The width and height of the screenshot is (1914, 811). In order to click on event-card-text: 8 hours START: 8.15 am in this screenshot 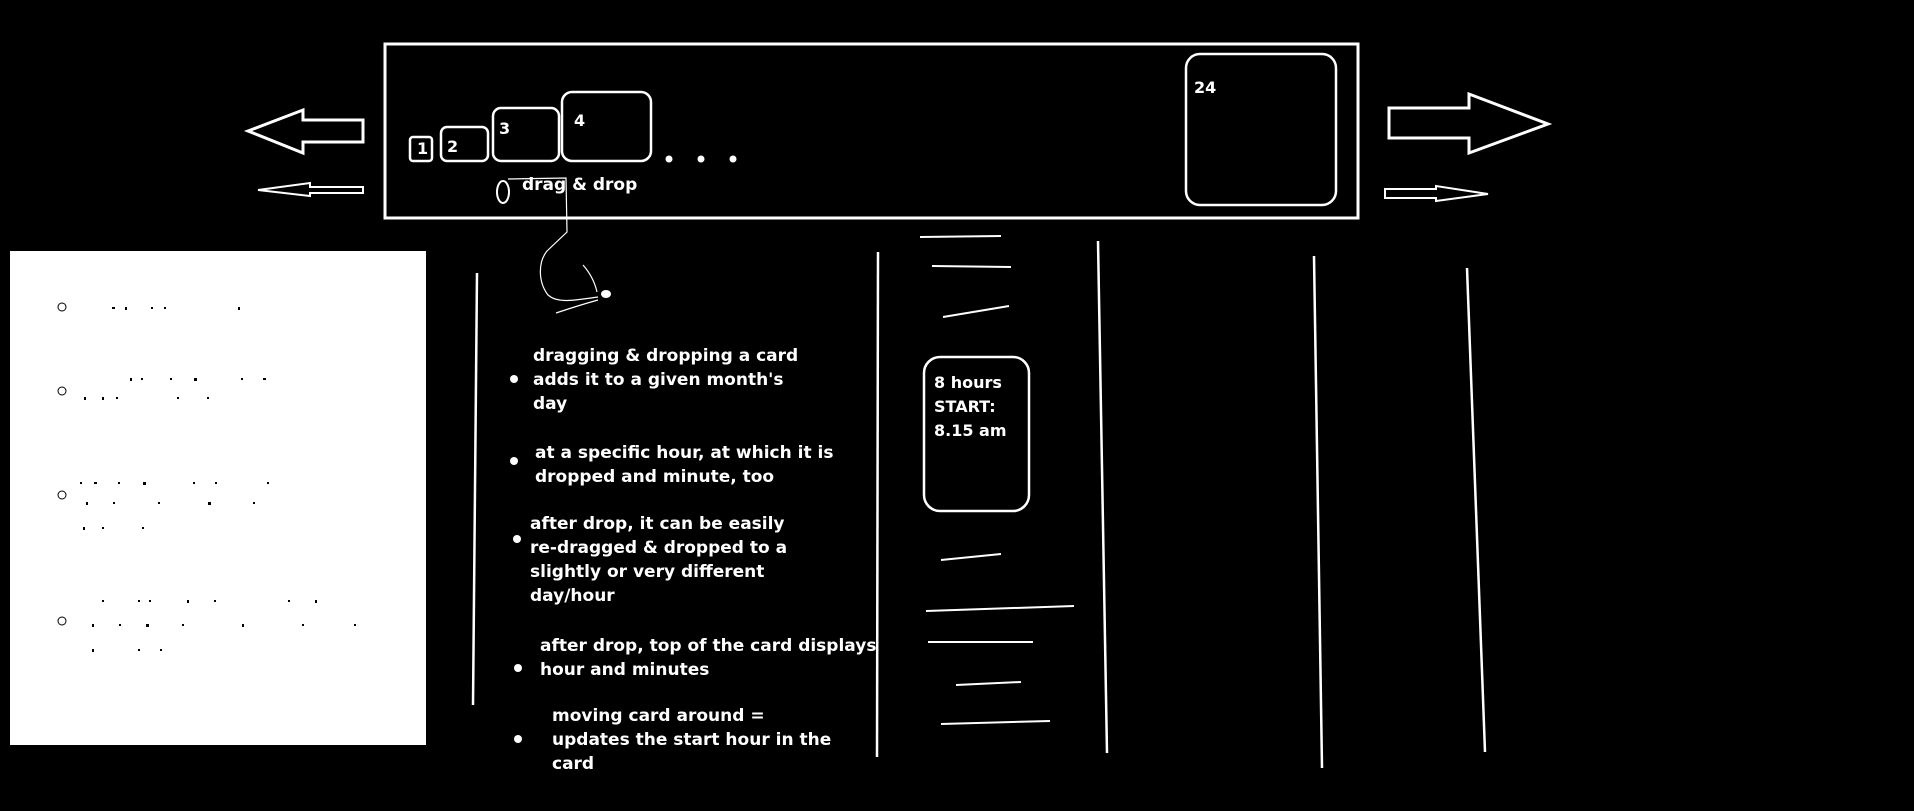, I will do `click(970, 406)`.